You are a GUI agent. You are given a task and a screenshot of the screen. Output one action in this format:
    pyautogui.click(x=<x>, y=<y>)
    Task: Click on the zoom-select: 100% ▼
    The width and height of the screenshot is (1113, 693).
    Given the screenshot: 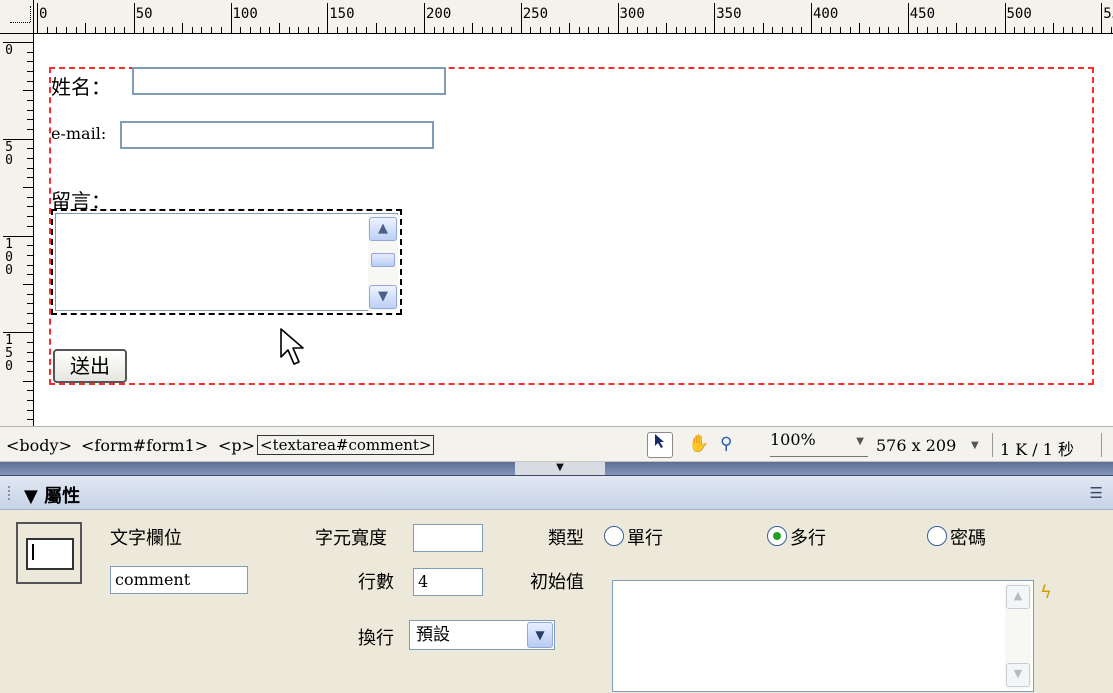 What is the action you would take?
    pyautogui.click(x=819, y=443)
    